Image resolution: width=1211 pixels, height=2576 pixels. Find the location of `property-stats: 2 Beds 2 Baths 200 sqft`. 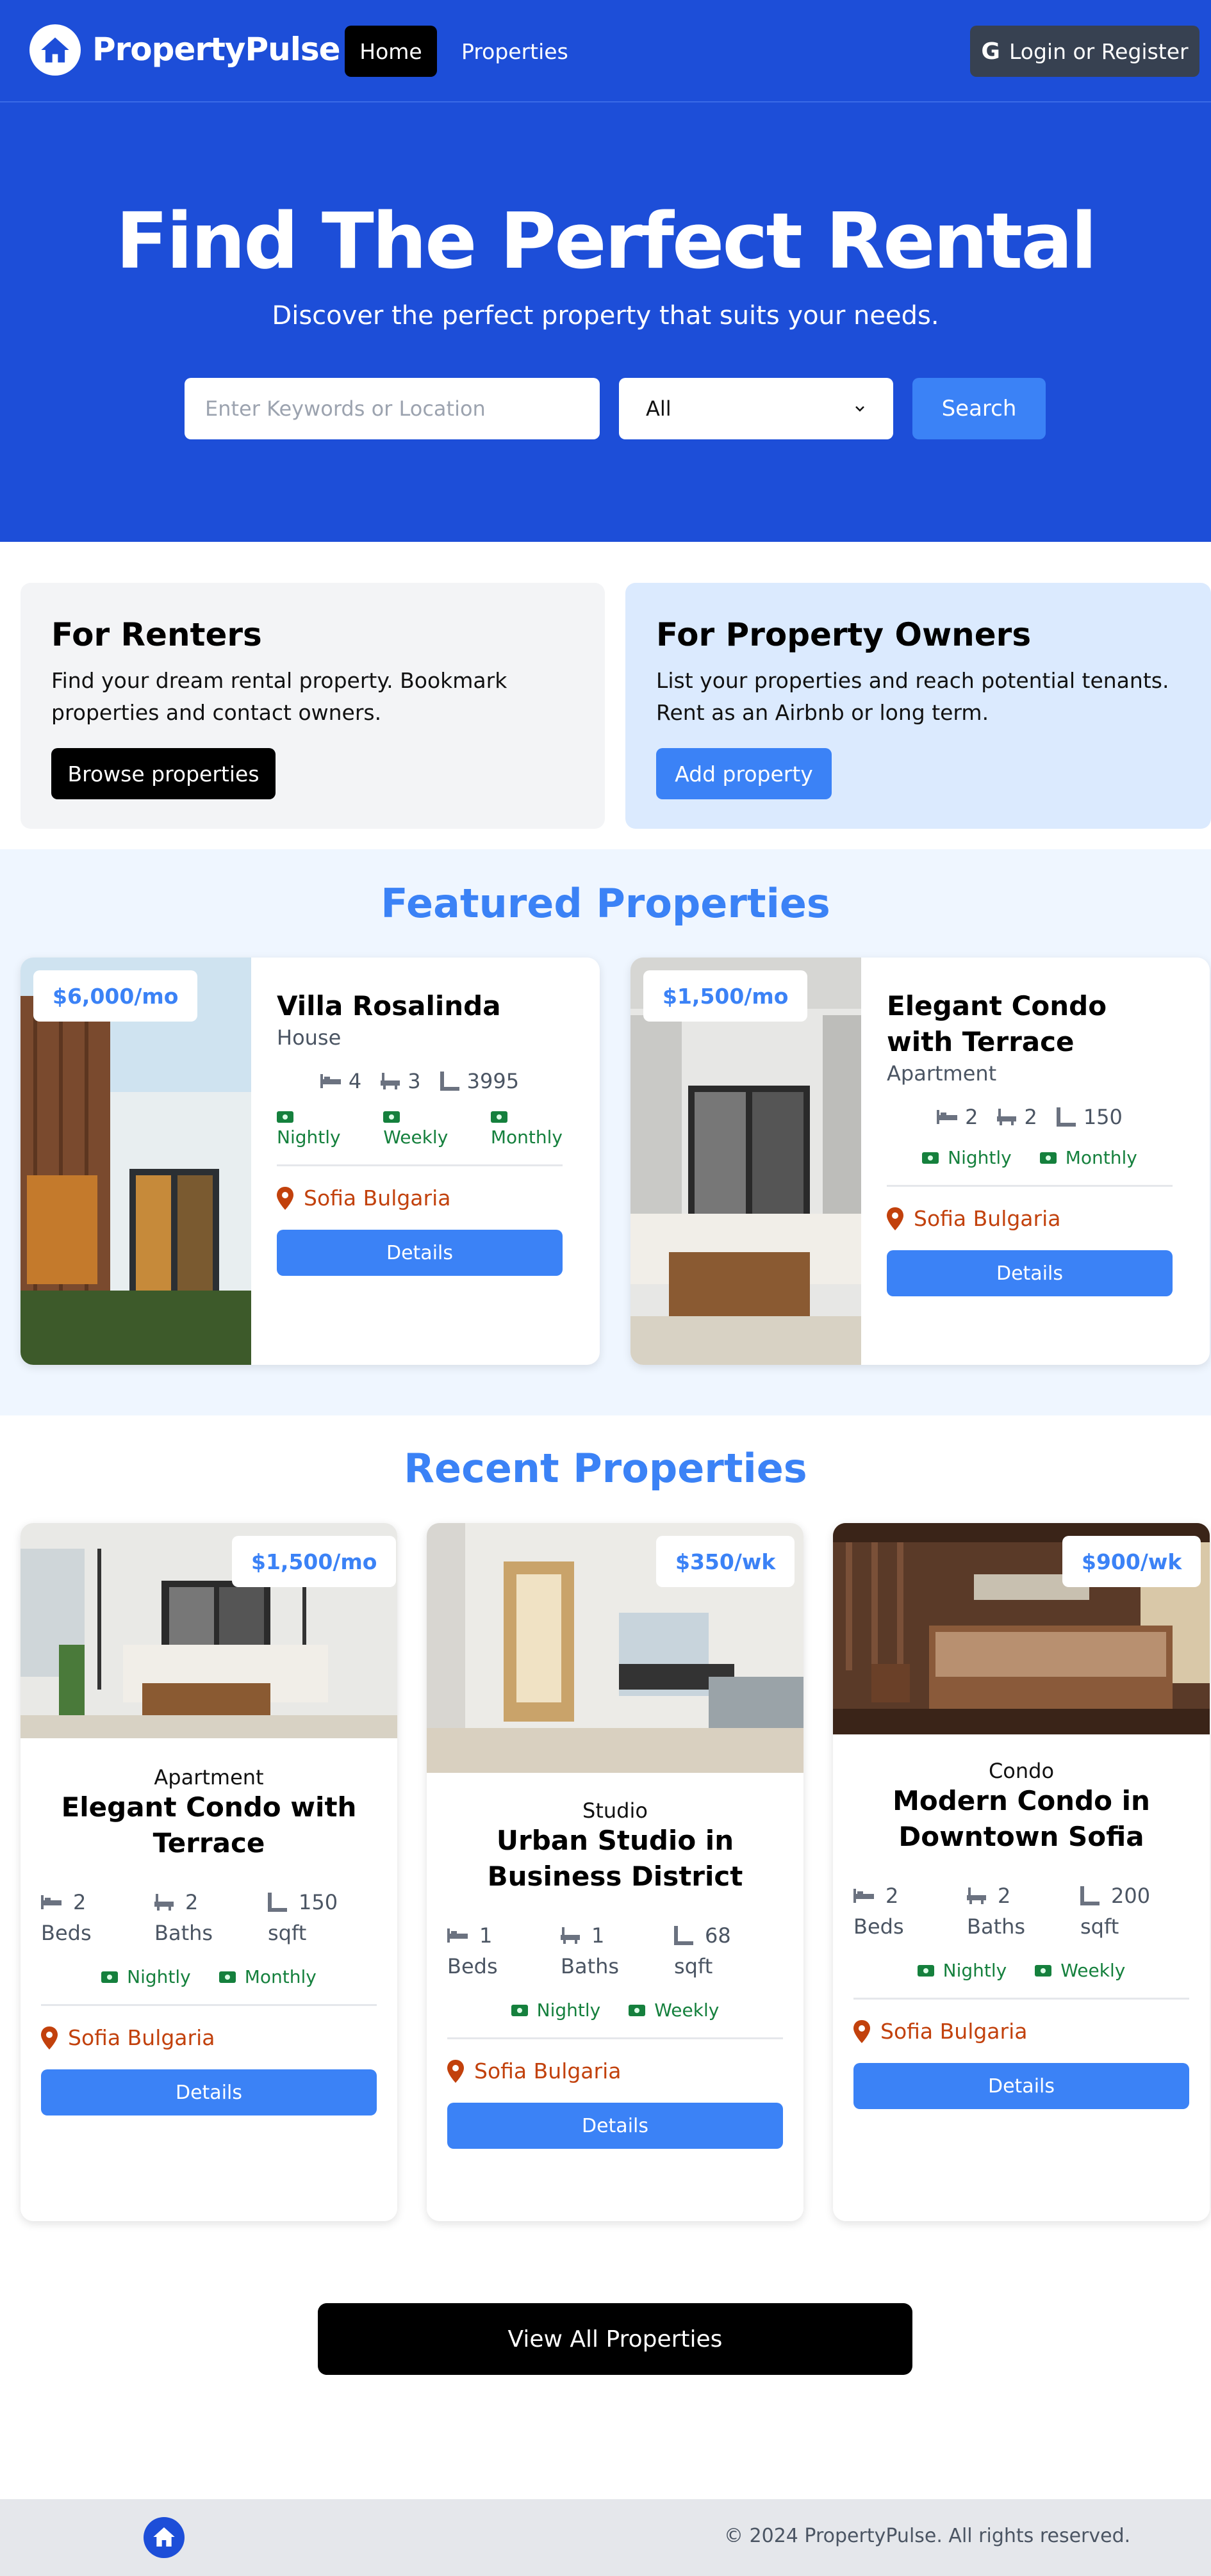

property-stats: 2 Beds 2 Baths 200 sqft is located at coordinates (1021, 1911).